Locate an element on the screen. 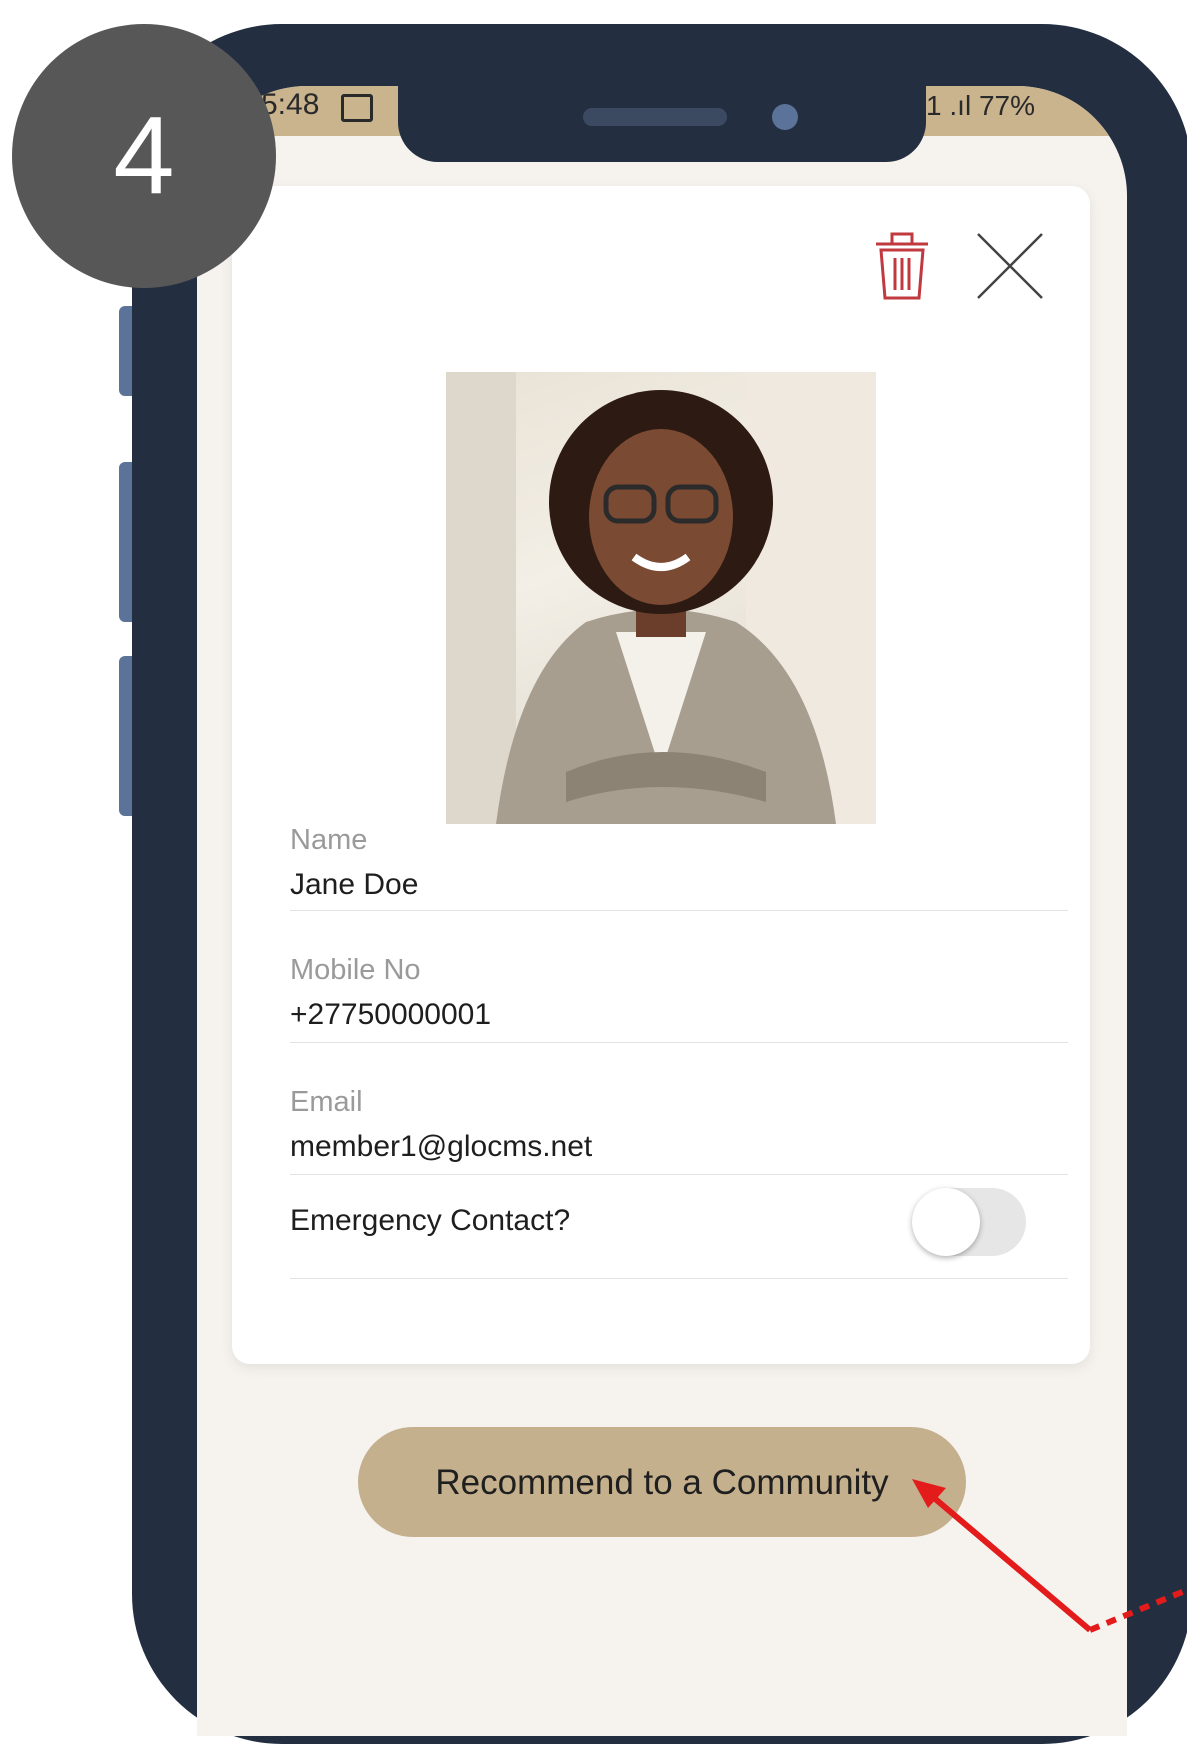 Image resolution: width=1187 pixels, height=1744 pixels. field-value: Jane Doe is located at coordinates (354, 884).